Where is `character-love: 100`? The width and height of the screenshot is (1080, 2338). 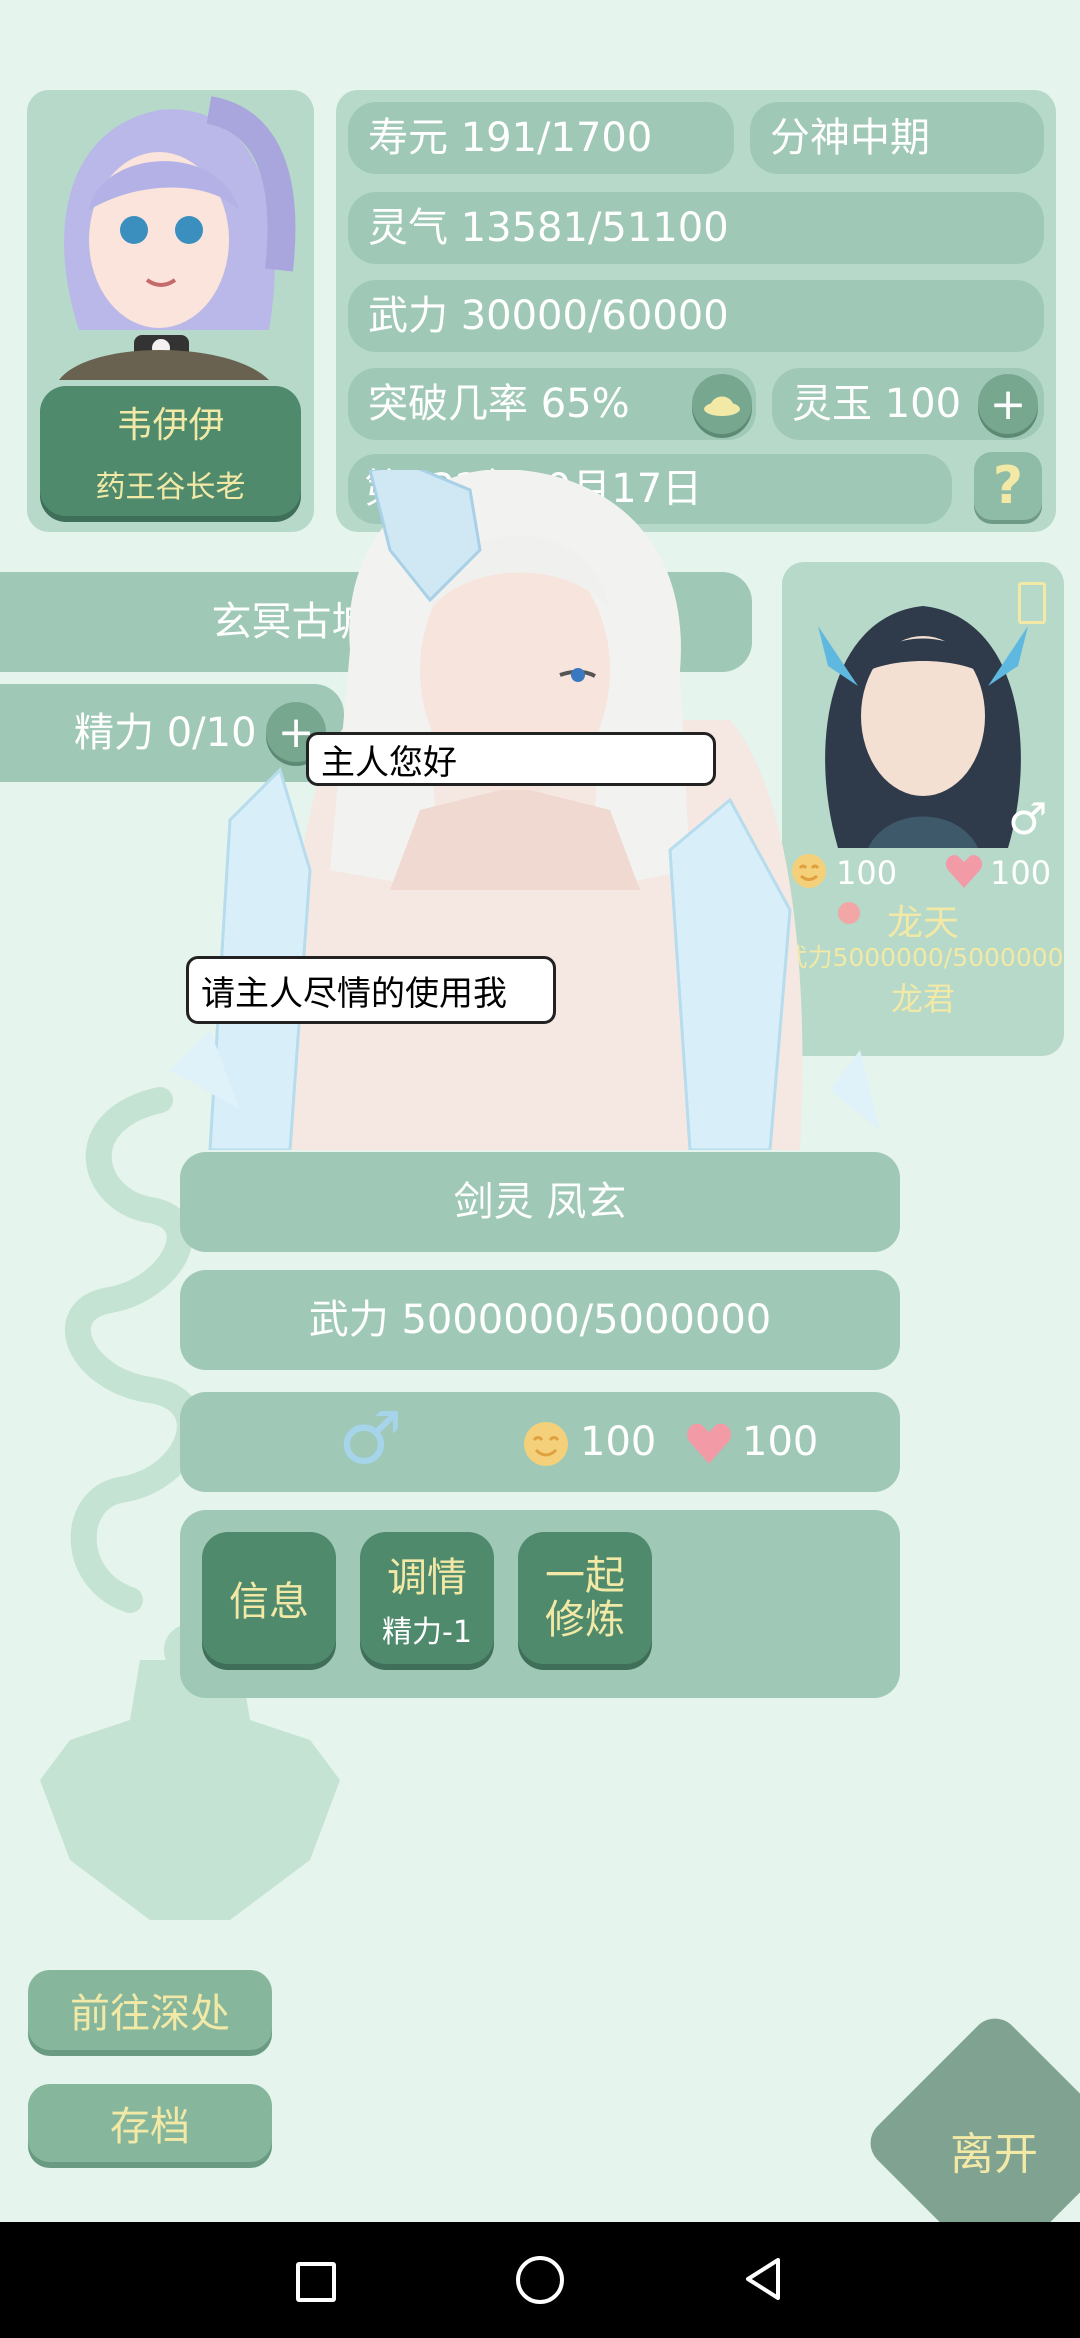 character-love: 100 is located at coordinates (780, 1442).